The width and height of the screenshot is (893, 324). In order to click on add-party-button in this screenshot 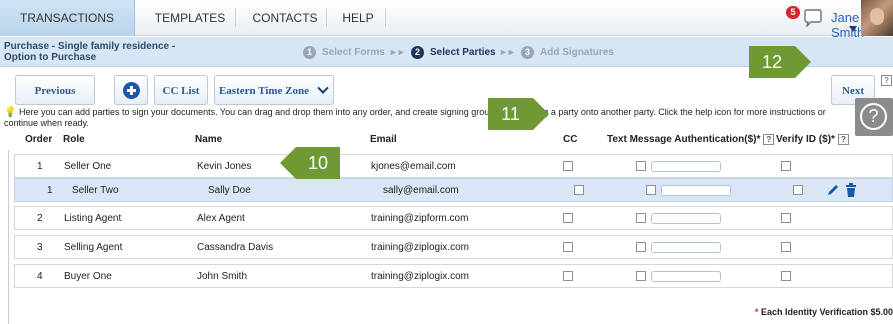, I will do `click(131, 90)`.